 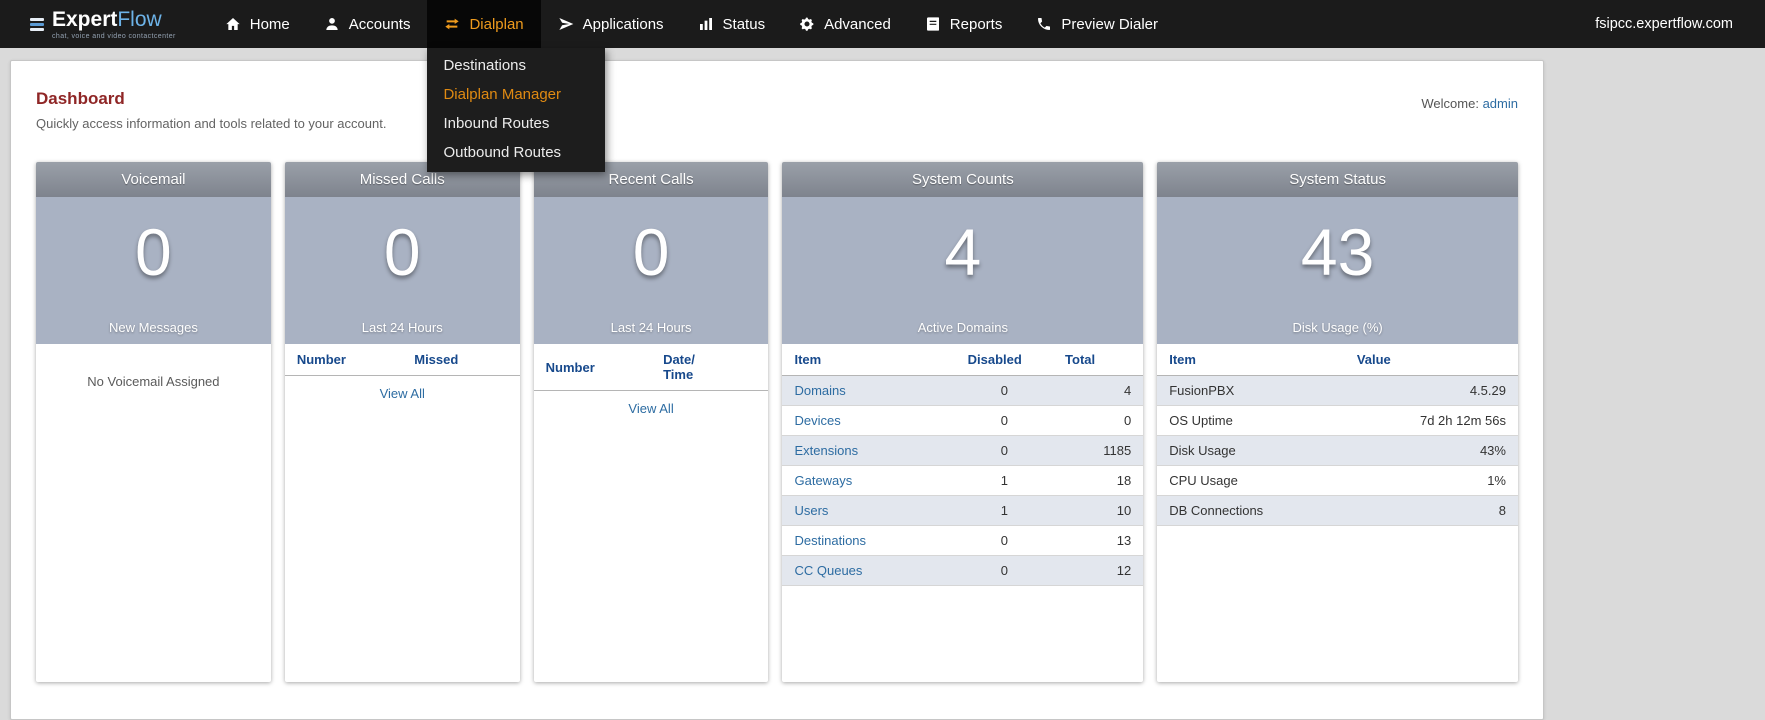 I want to click on menu-item-outbound-routes: Outbound Routes, so click(x=516, y=152).